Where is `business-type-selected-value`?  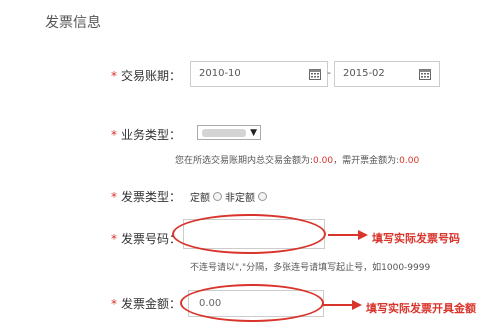
business-type-selected-value is located at coordinates (224, 133).